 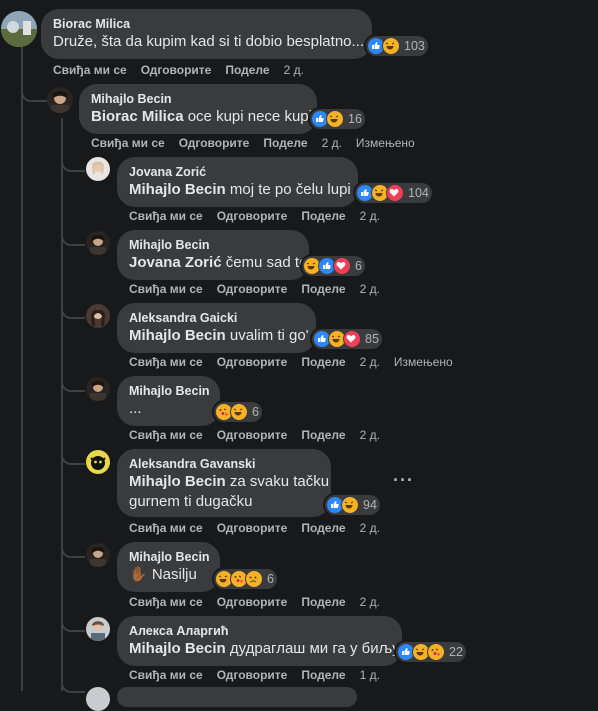 What do you see at coordinates (237, 172) in the screenshot?
I see `comment-author: Jovana Zorić` at bounding box center [237, 172].